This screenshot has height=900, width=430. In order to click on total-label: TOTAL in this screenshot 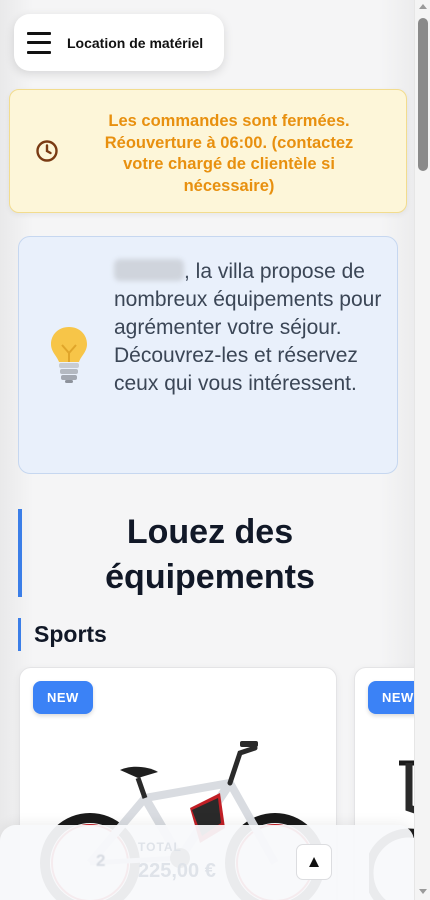, I will do `click(160, 847)`.